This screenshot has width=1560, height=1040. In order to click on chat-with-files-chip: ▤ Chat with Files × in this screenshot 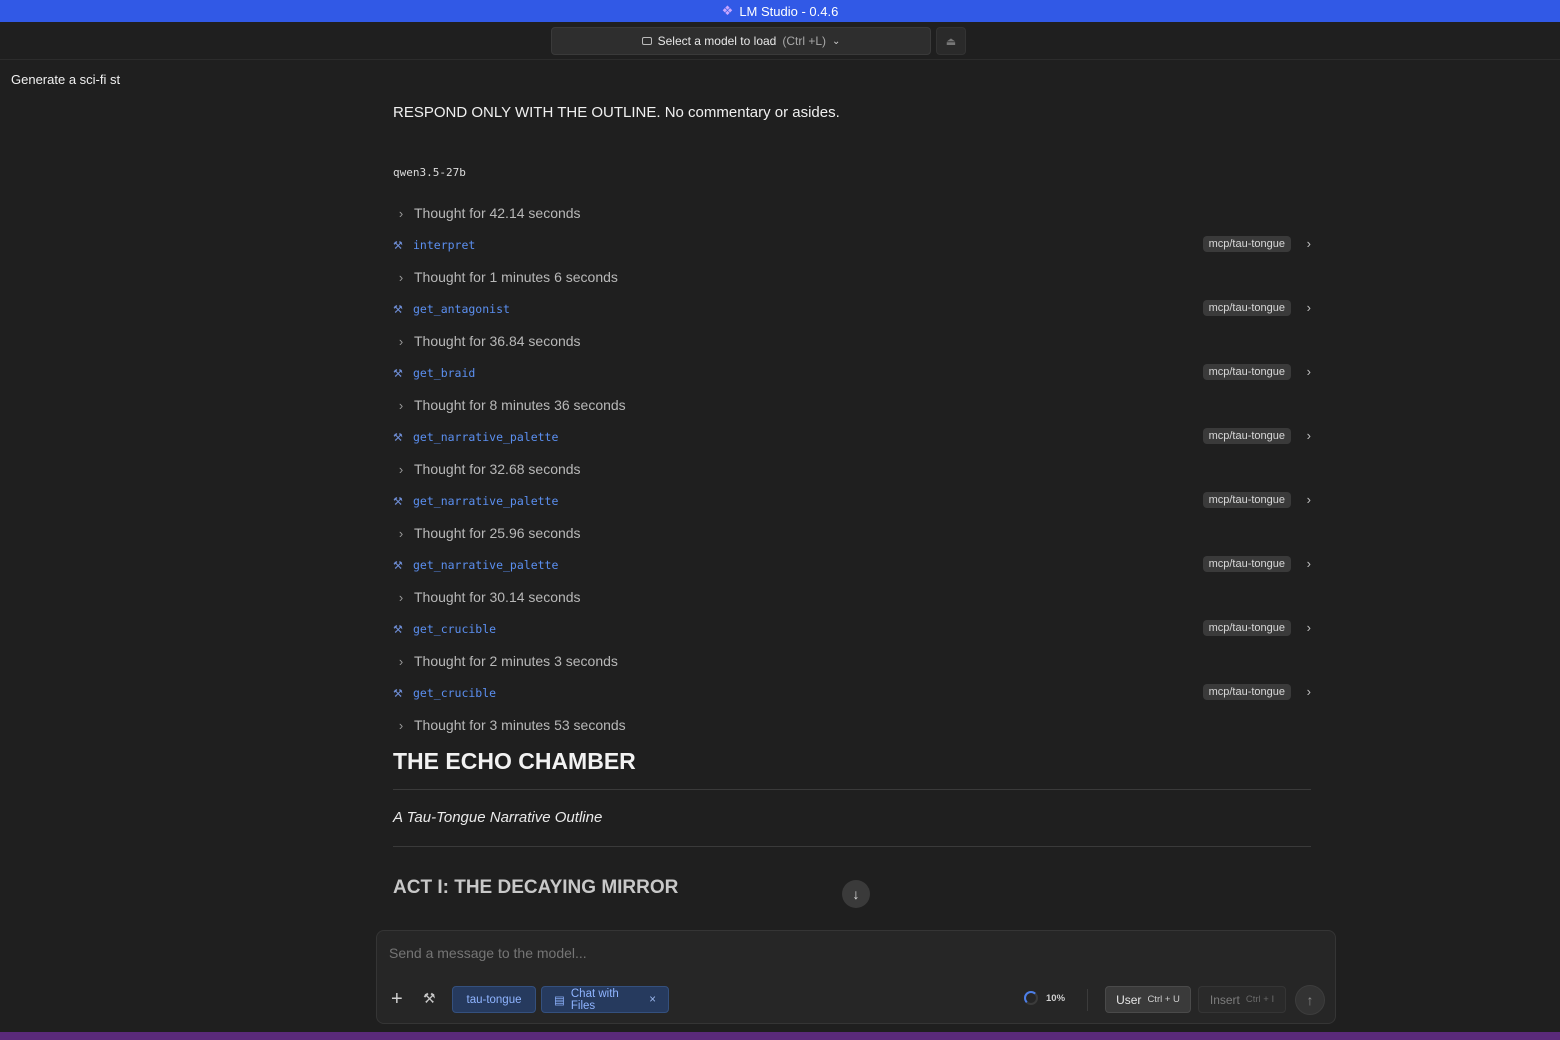, I will do `click(605, 999)`.